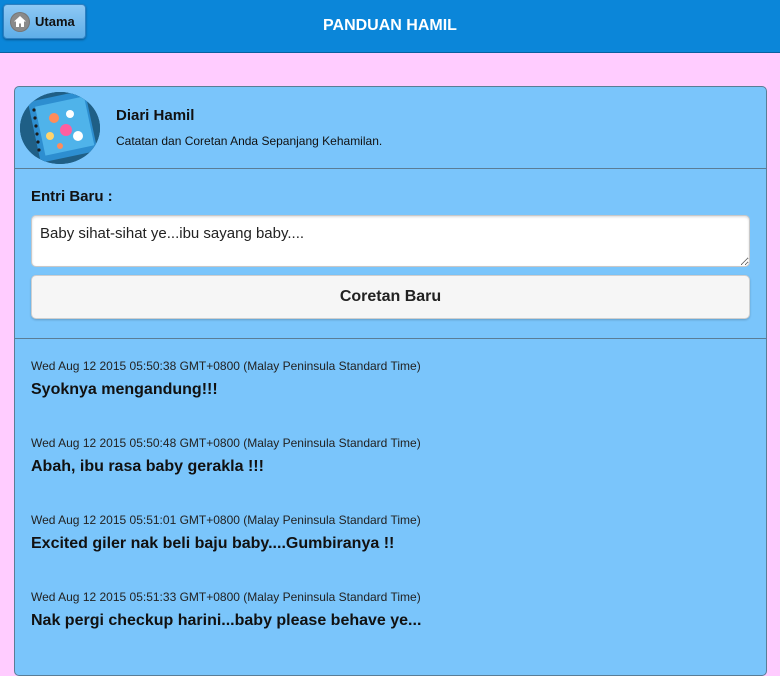 The width and height of the screenshot is (780, 676). I want to click on divider, so click(390, 338).